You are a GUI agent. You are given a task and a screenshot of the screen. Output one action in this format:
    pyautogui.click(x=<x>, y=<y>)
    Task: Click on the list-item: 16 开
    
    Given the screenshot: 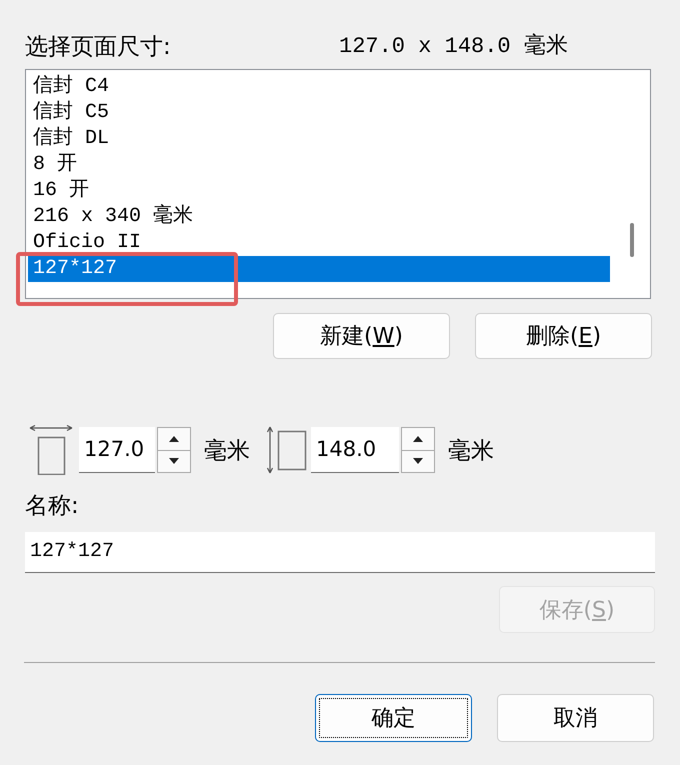 What is the action you would take?
    pyautogui.click(x=319, y=191)
    